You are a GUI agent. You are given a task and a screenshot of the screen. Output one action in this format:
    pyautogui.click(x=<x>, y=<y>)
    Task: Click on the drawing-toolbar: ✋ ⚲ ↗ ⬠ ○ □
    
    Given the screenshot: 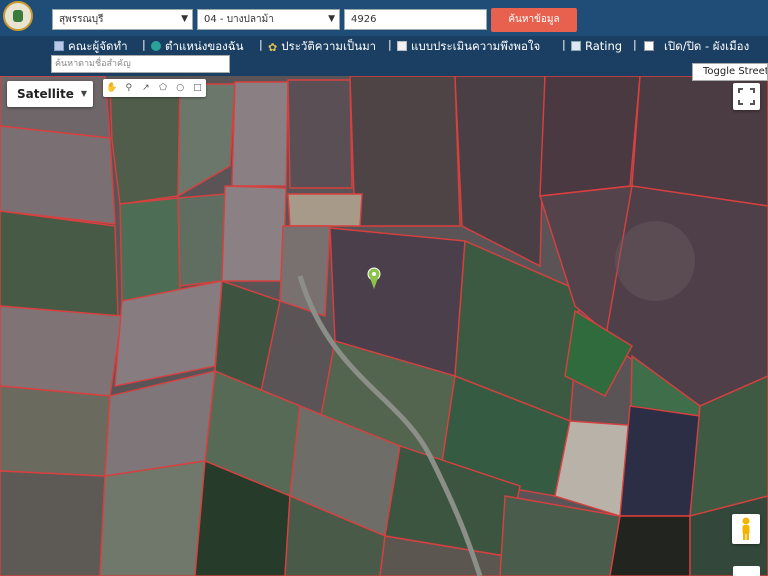 What is the action you would take?
    pyautogui.click(x=154, y=88)
    